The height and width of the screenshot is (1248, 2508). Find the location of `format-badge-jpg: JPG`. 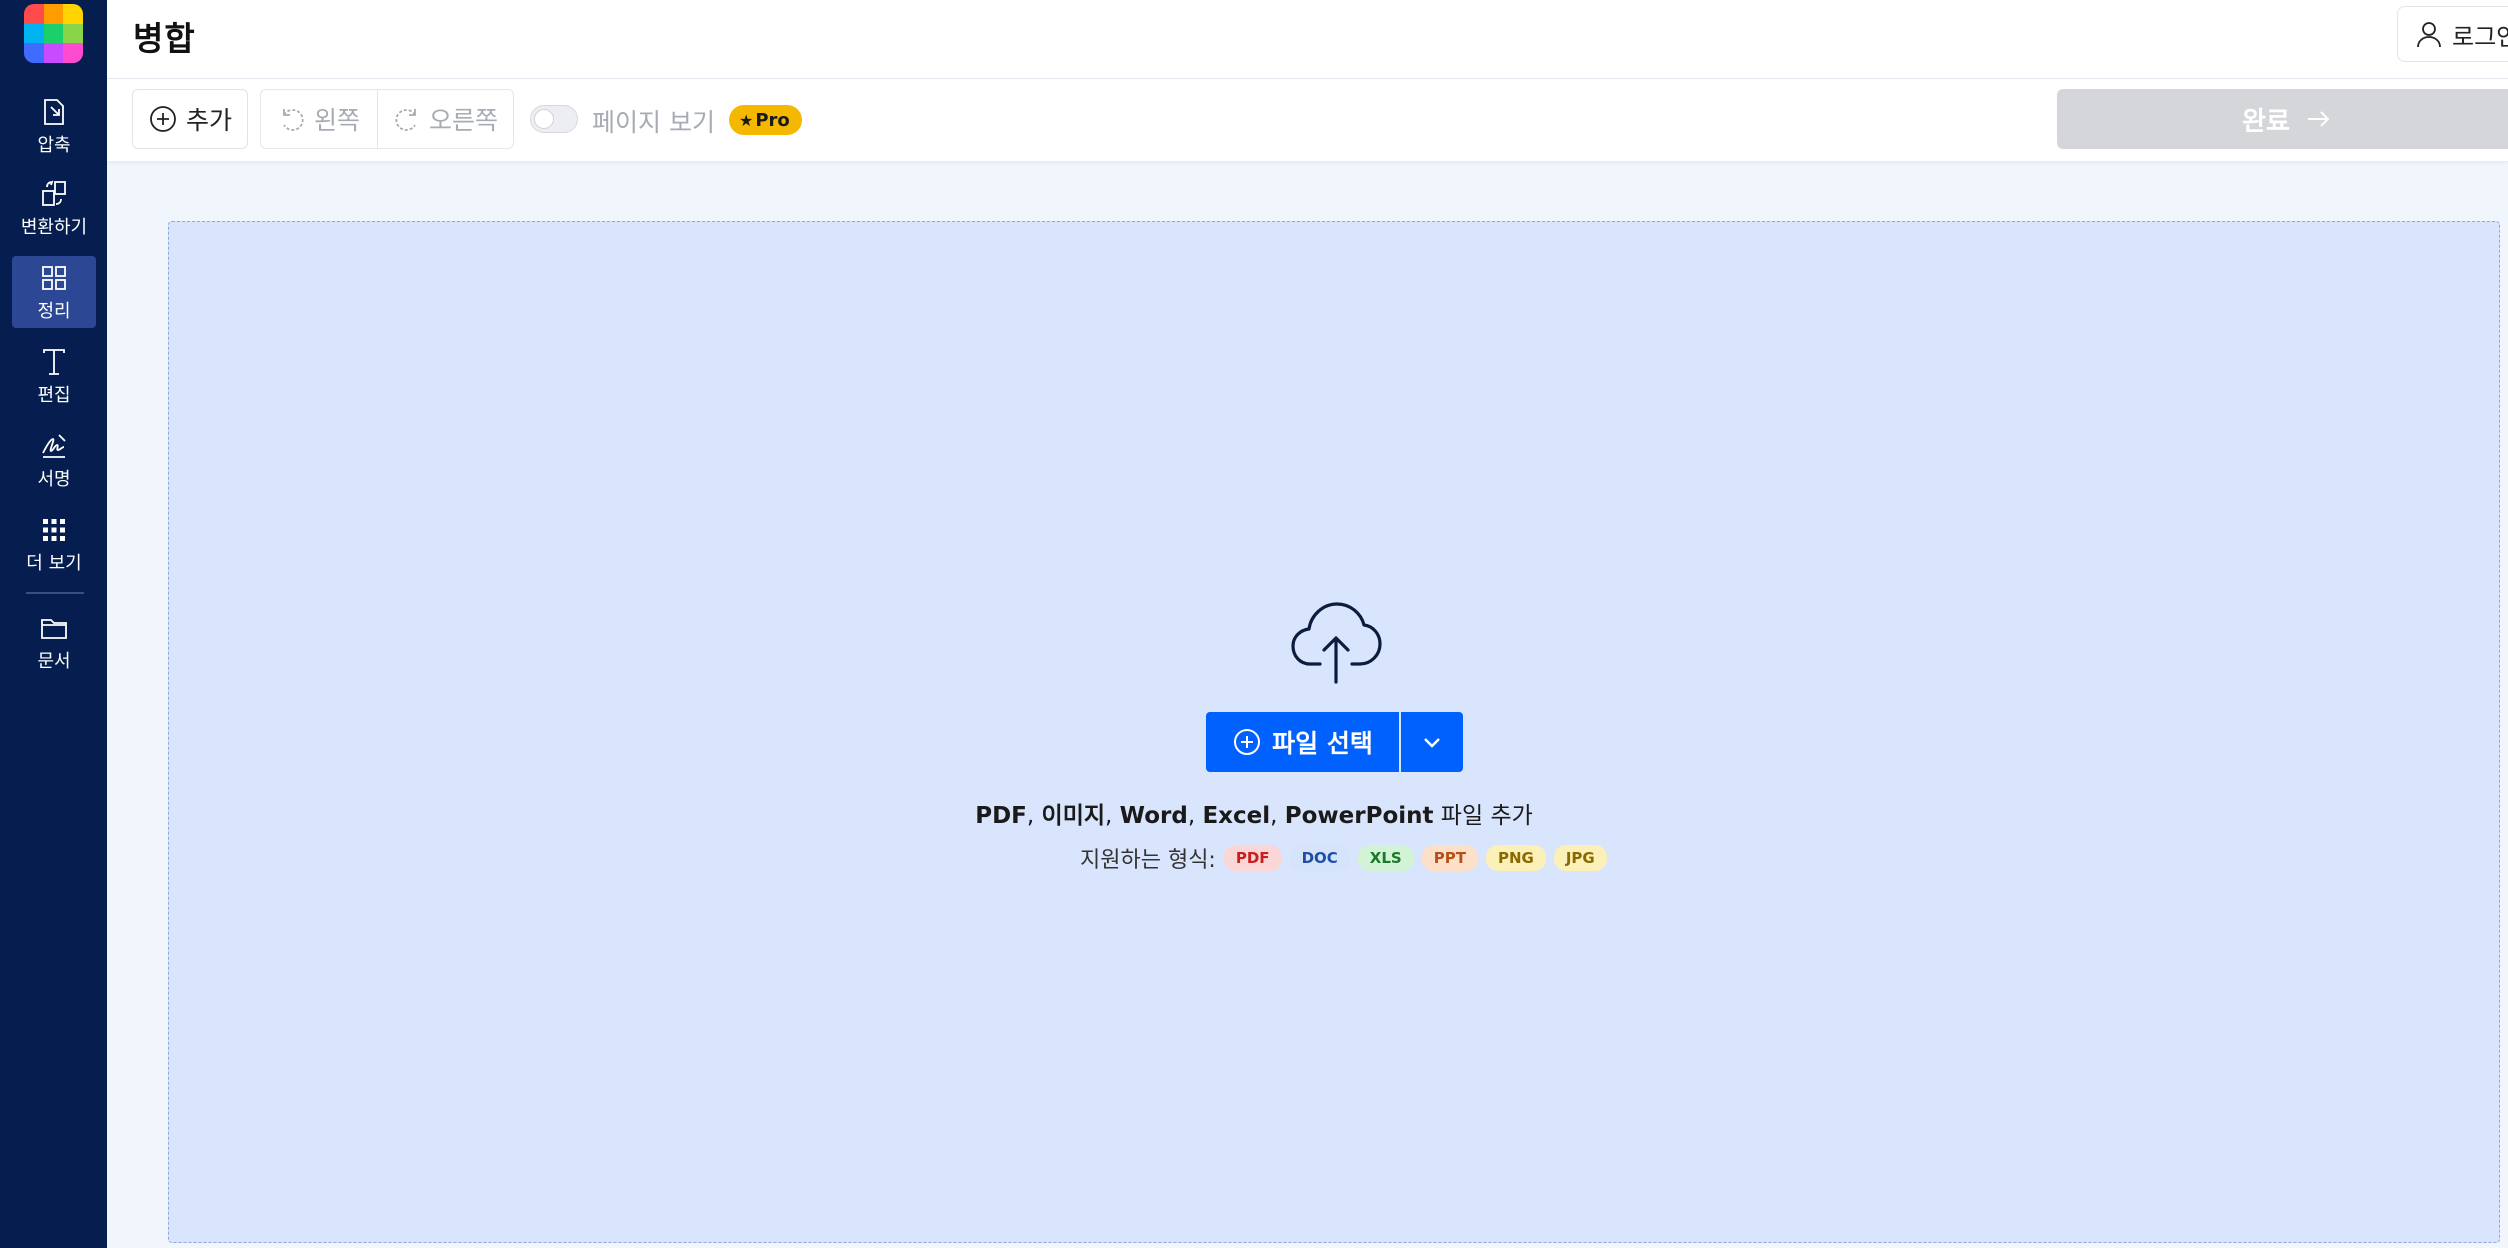

format-badge-jpg: JPG is located at coordinates (1580, 858).